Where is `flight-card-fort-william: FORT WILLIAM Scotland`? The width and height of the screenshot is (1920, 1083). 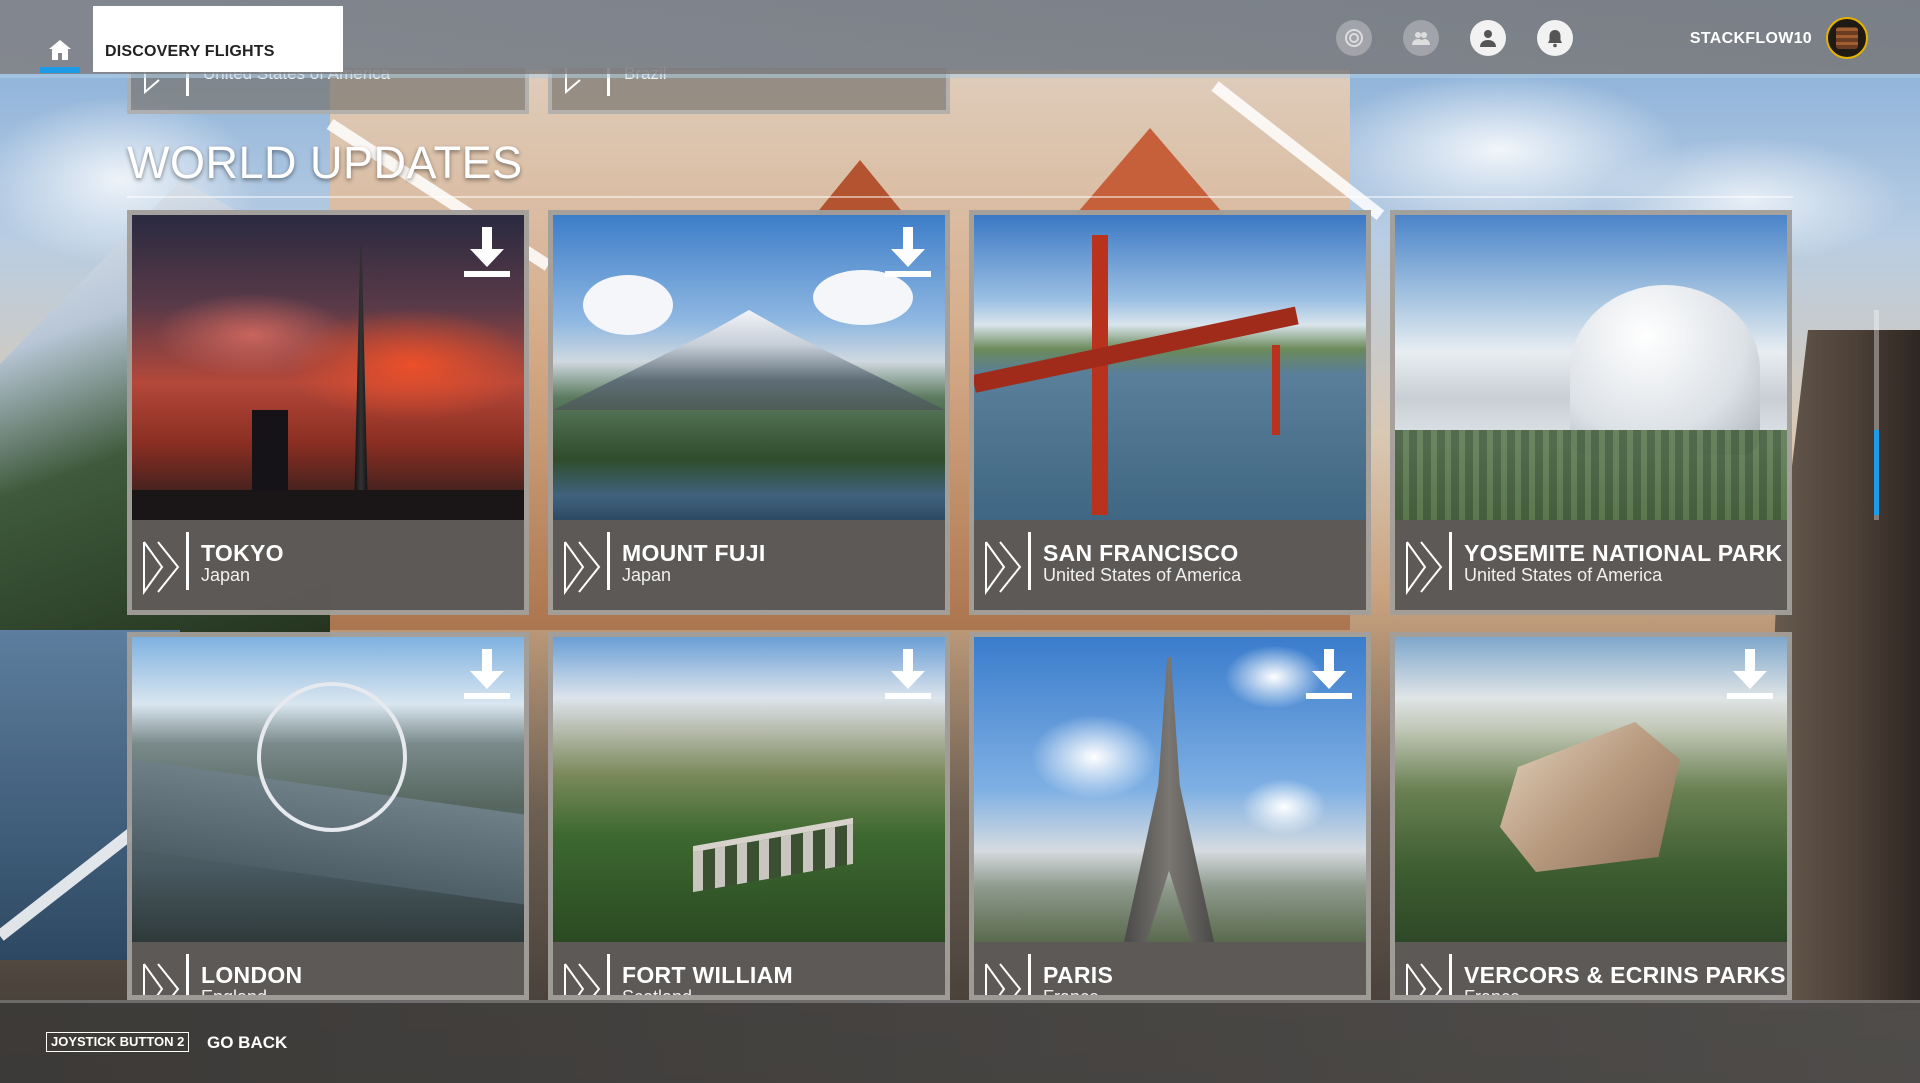 flight-card-fort-william: FORT WILLIAM Scotland is located at coordinates (749, 816).